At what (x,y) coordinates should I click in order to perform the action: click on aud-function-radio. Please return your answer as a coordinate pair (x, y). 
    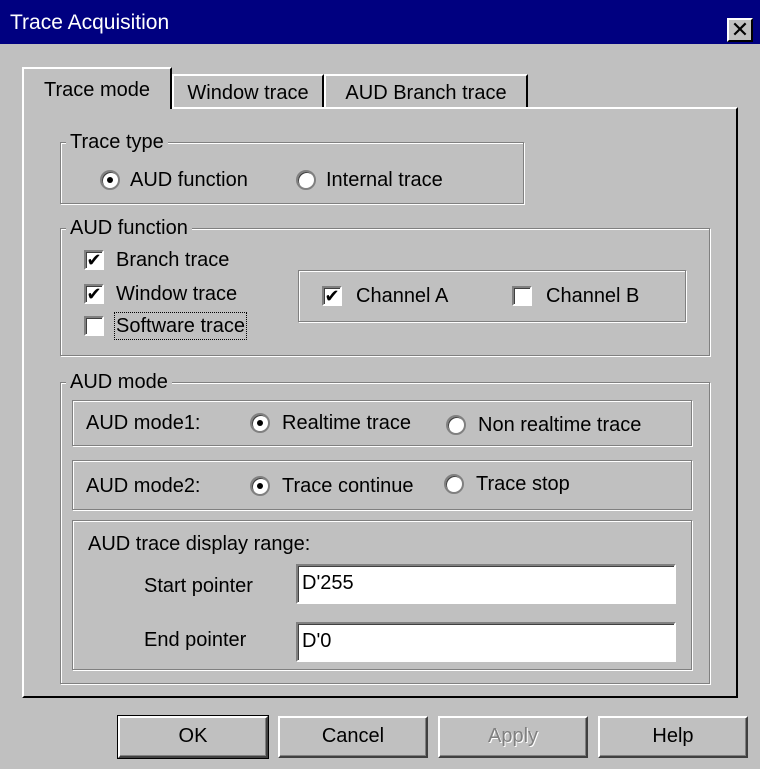
    Looking at the image, I should click on (110, 180).